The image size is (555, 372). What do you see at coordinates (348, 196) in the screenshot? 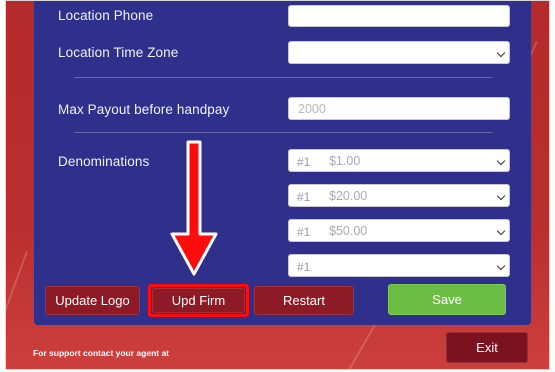
I see `denomination-amount: $20.00` at bounding box center [348, 196].